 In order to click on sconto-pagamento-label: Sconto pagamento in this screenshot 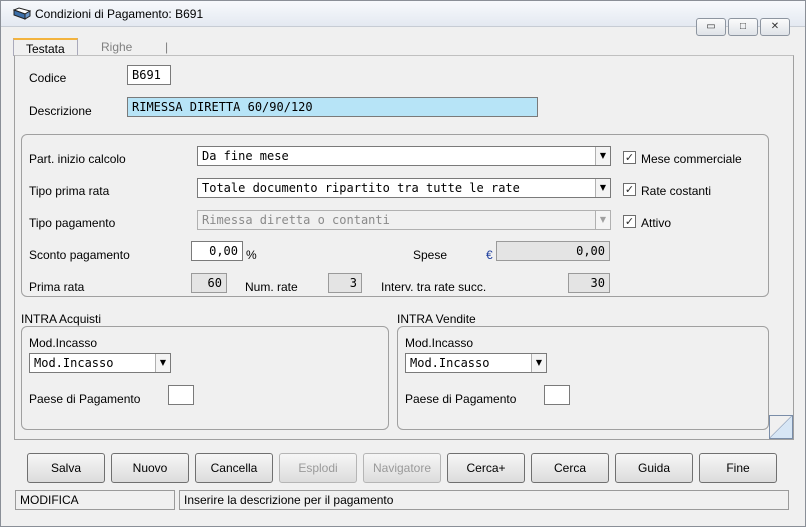, I will do `click(79, 255)`.